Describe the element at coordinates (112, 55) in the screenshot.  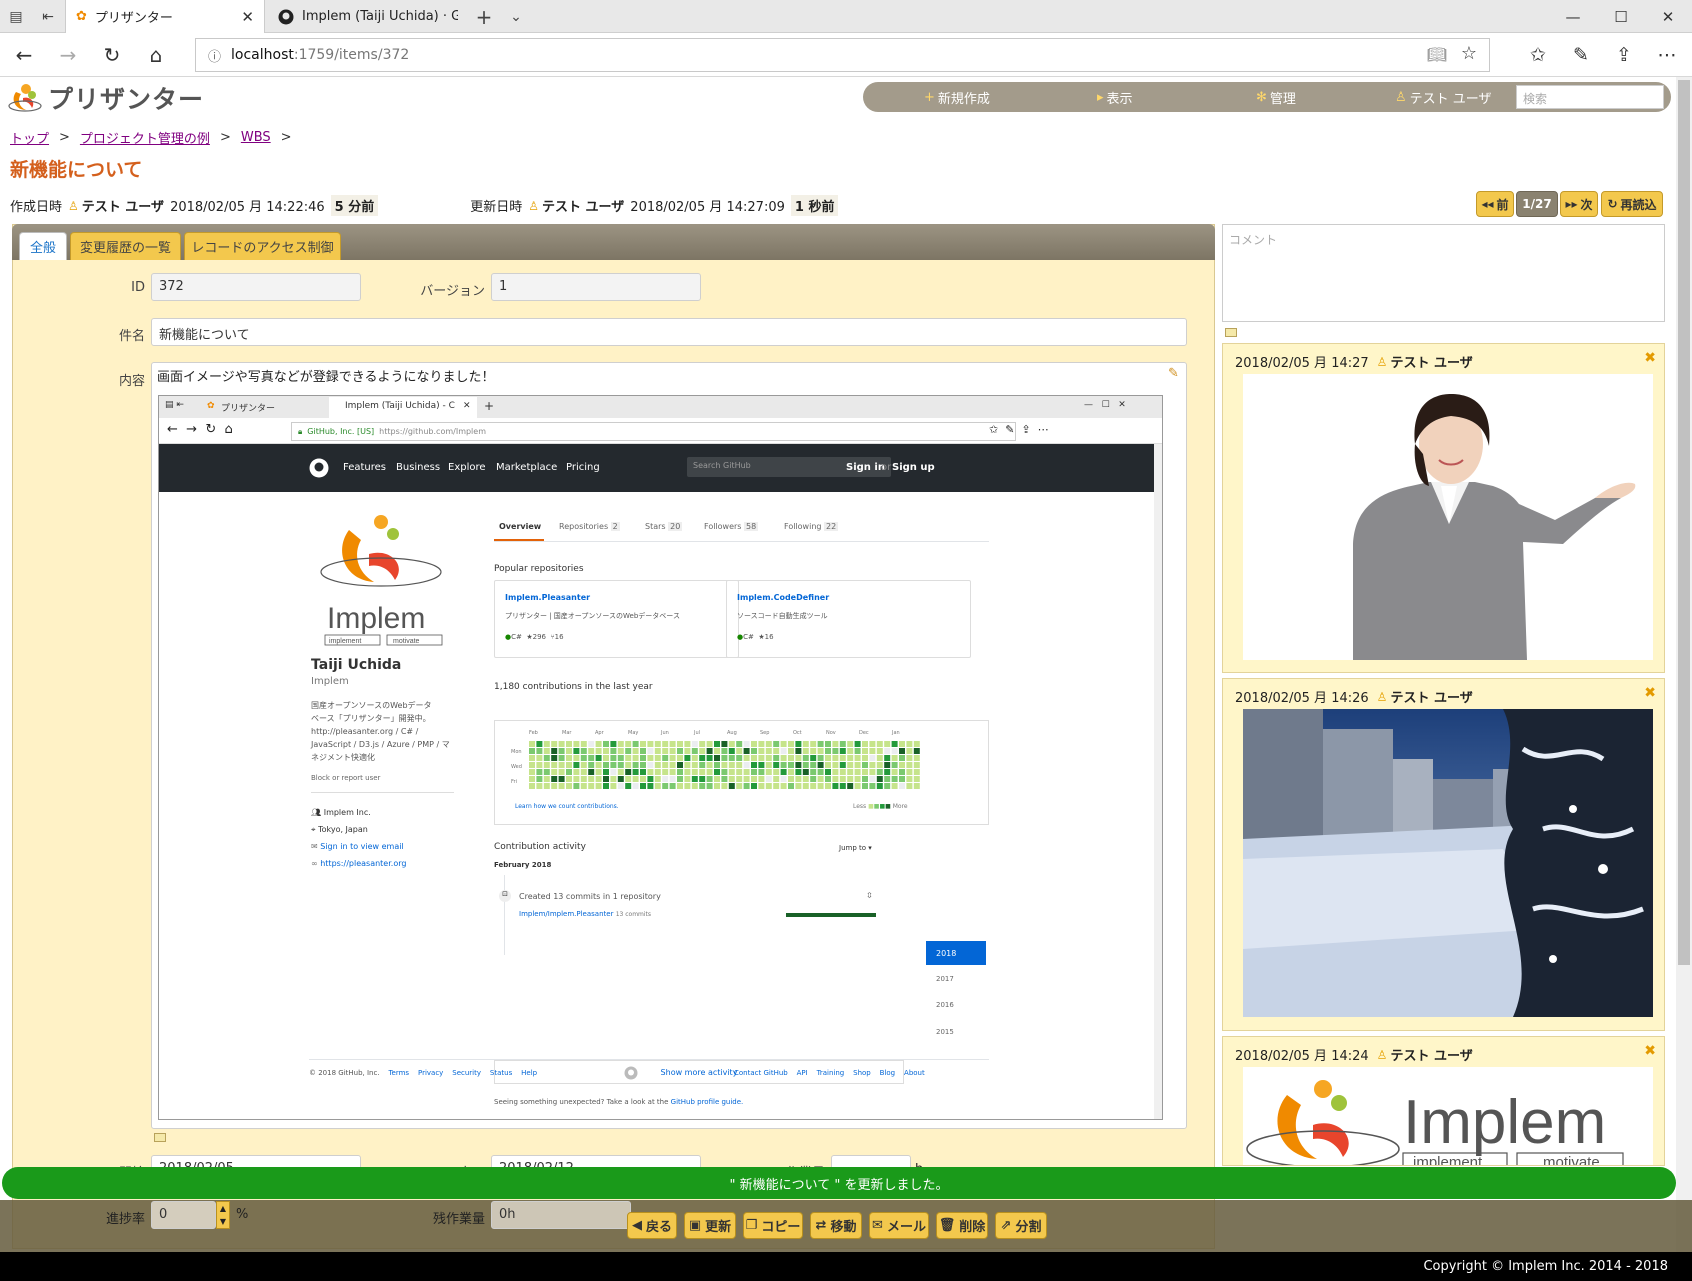
I see `refresh-icon: ↻` at that location.